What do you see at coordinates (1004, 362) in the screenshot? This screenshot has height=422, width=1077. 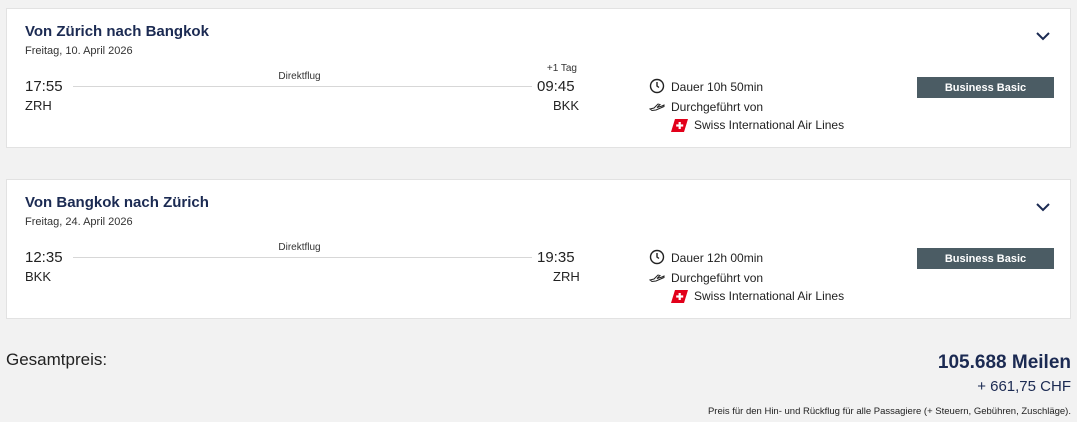 I see `total-miles: 105.688 Meilen` at bounding box center [1004, 362].